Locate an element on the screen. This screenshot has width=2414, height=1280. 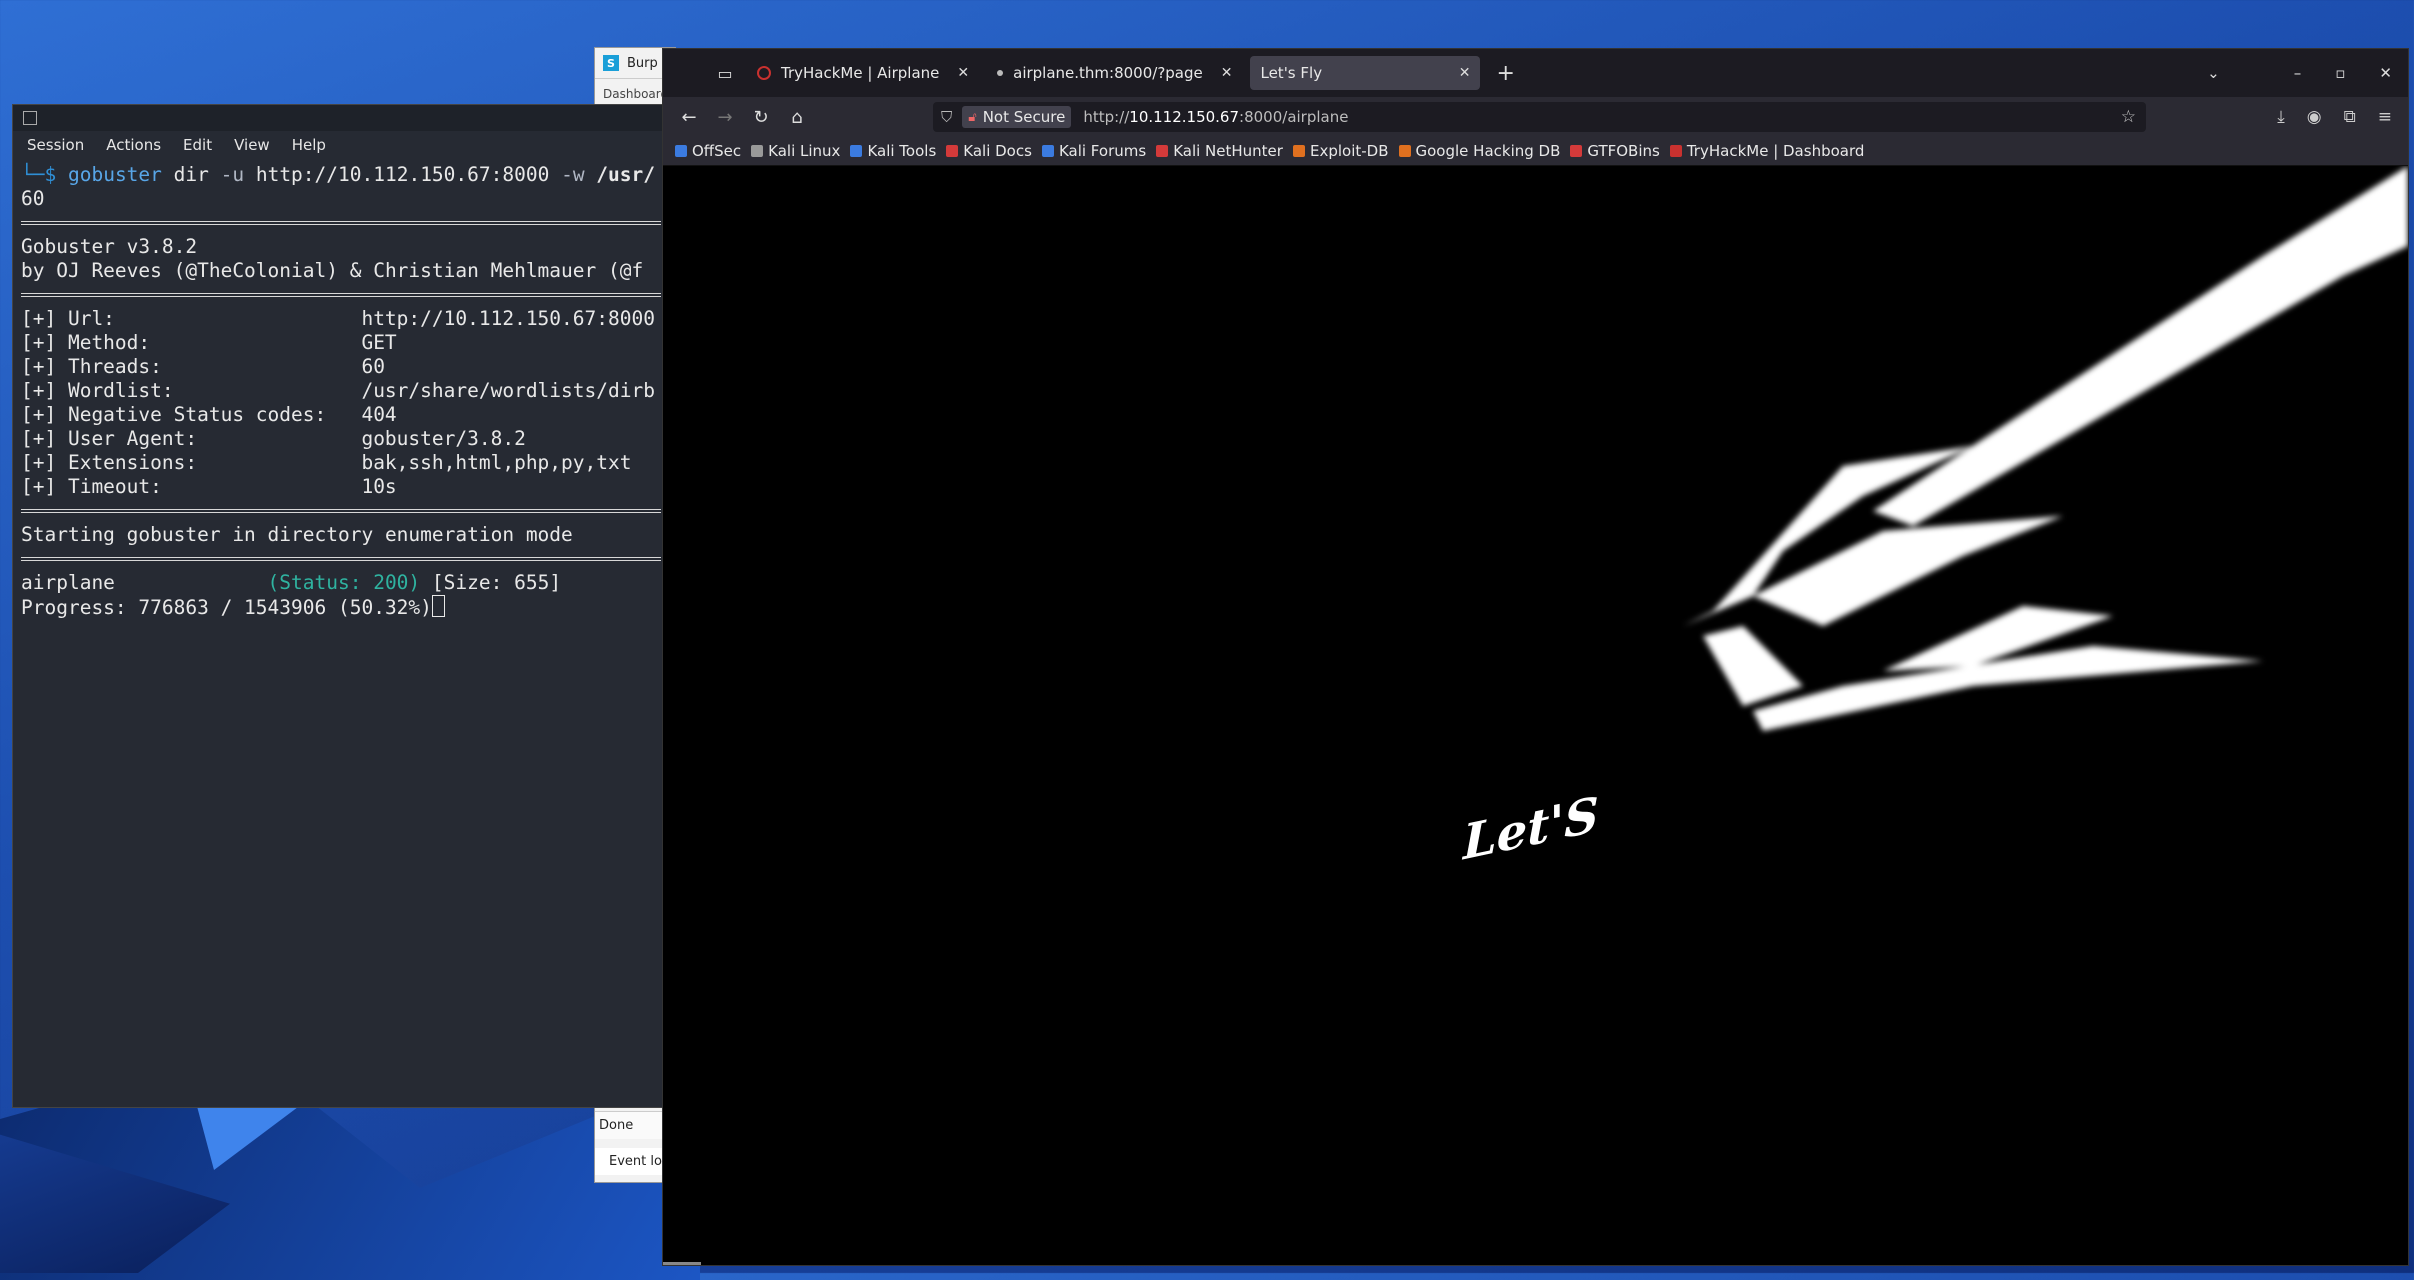
config-key: [+] Url: is located at coordinates (68, 318).